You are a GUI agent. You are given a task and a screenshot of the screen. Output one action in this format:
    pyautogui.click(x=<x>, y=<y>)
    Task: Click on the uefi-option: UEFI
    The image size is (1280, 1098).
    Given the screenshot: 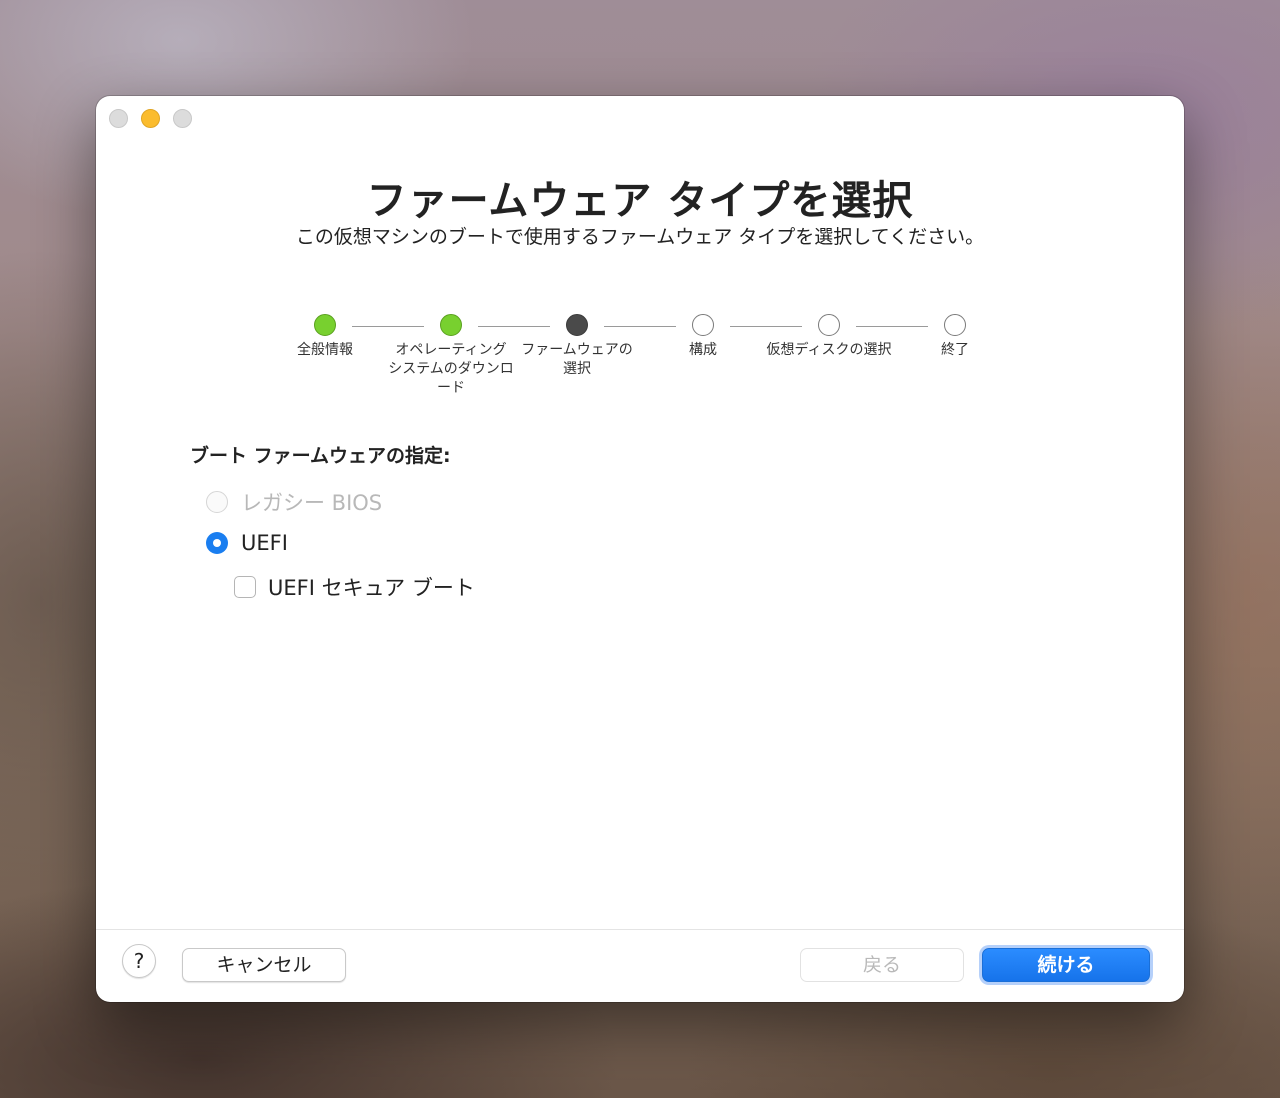 What is the action you would take?
    pyautogui.click(x=247, y=543)
    